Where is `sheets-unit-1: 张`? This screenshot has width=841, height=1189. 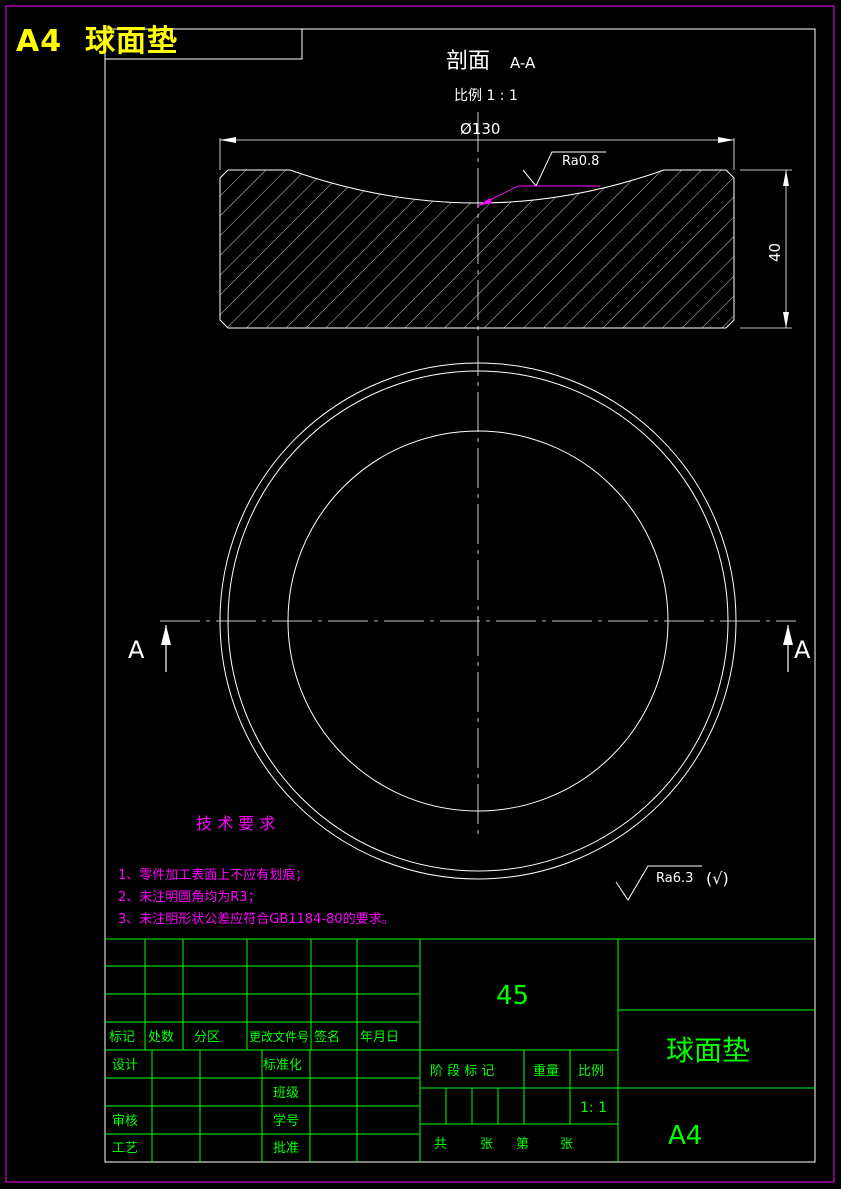 sheets-unit-1: 张 is located at coordinates (486, 1144).